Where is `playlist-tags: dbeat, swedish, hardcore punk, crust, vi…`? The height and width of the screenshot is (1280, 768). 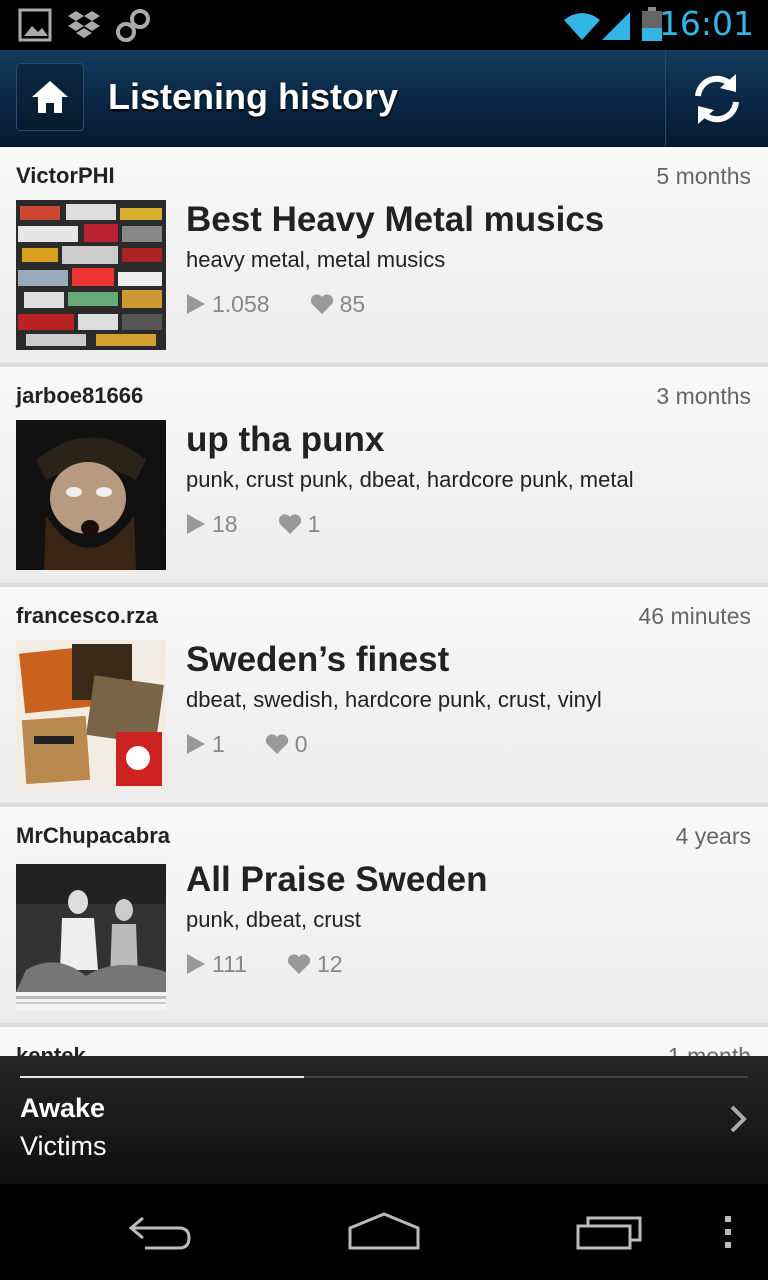 playlist-tags: dbeat, swedish, hardcore punk, crust, vi… is located at coordinates (394, 699).